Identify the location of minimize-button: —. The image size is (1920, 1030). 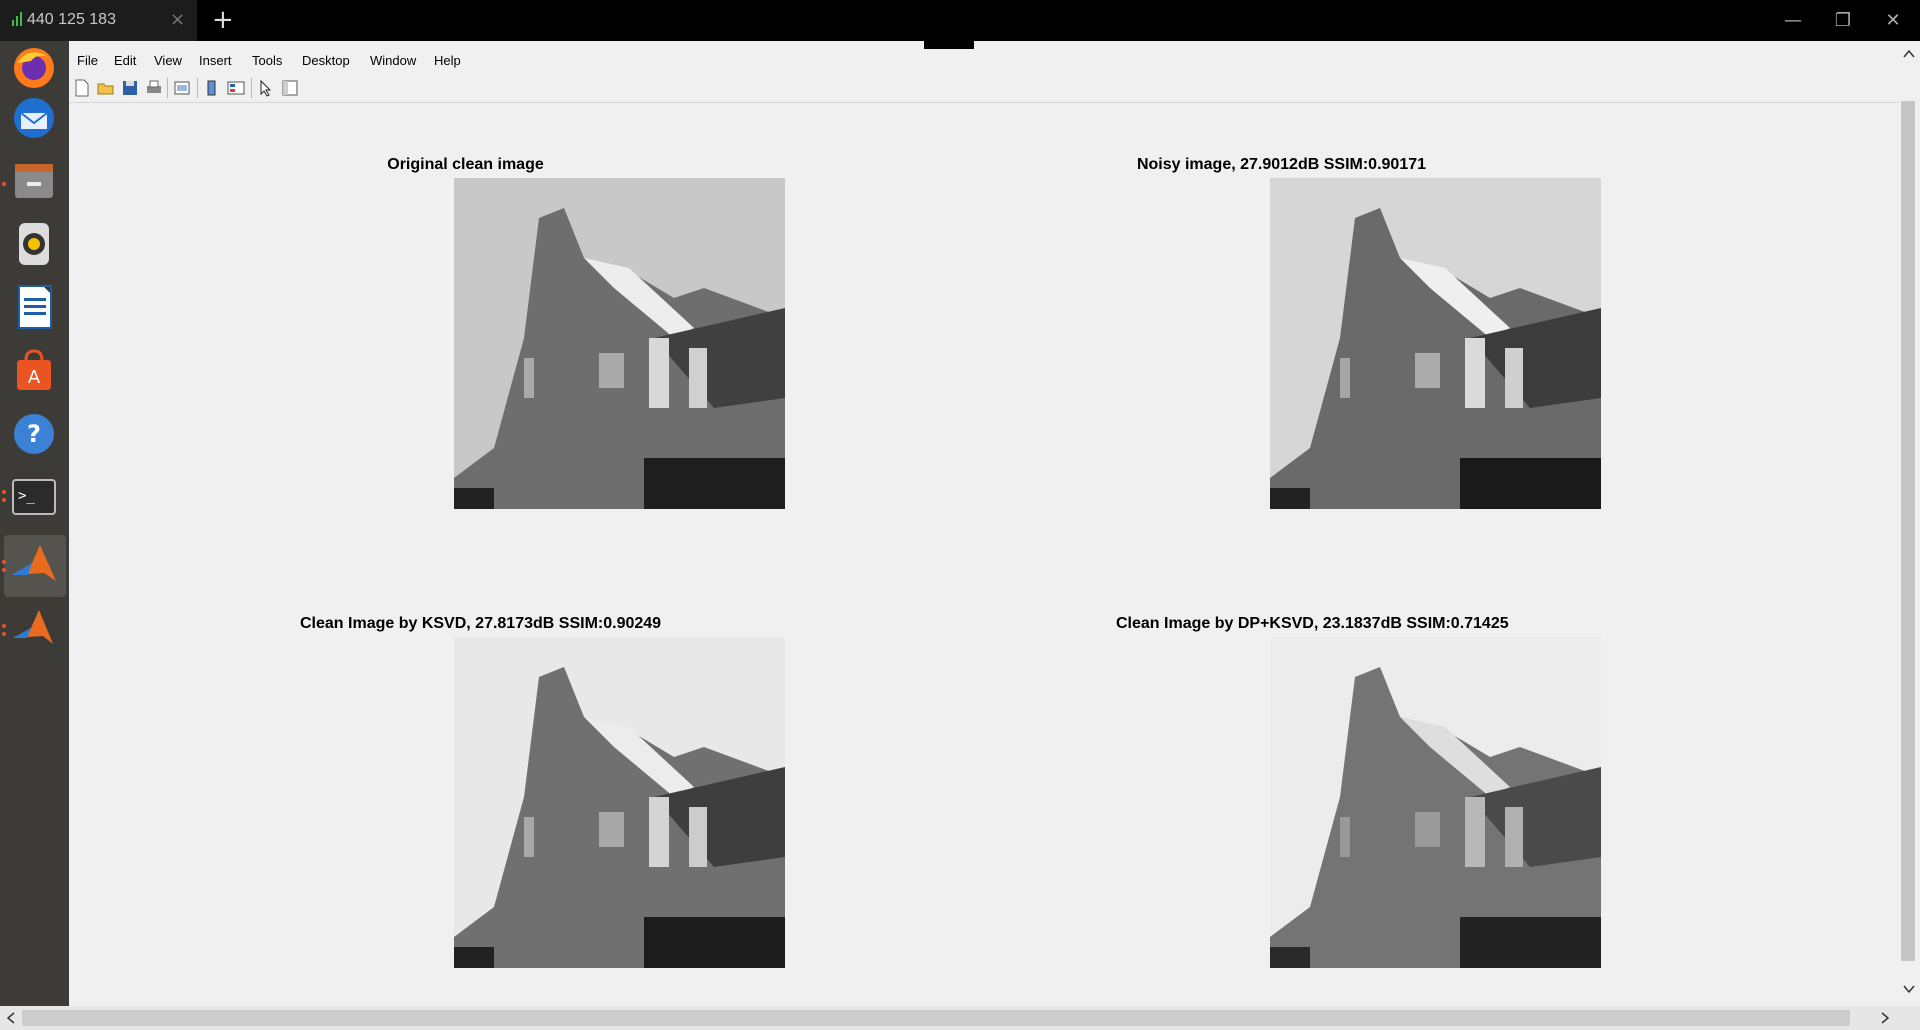
(1793, 21).